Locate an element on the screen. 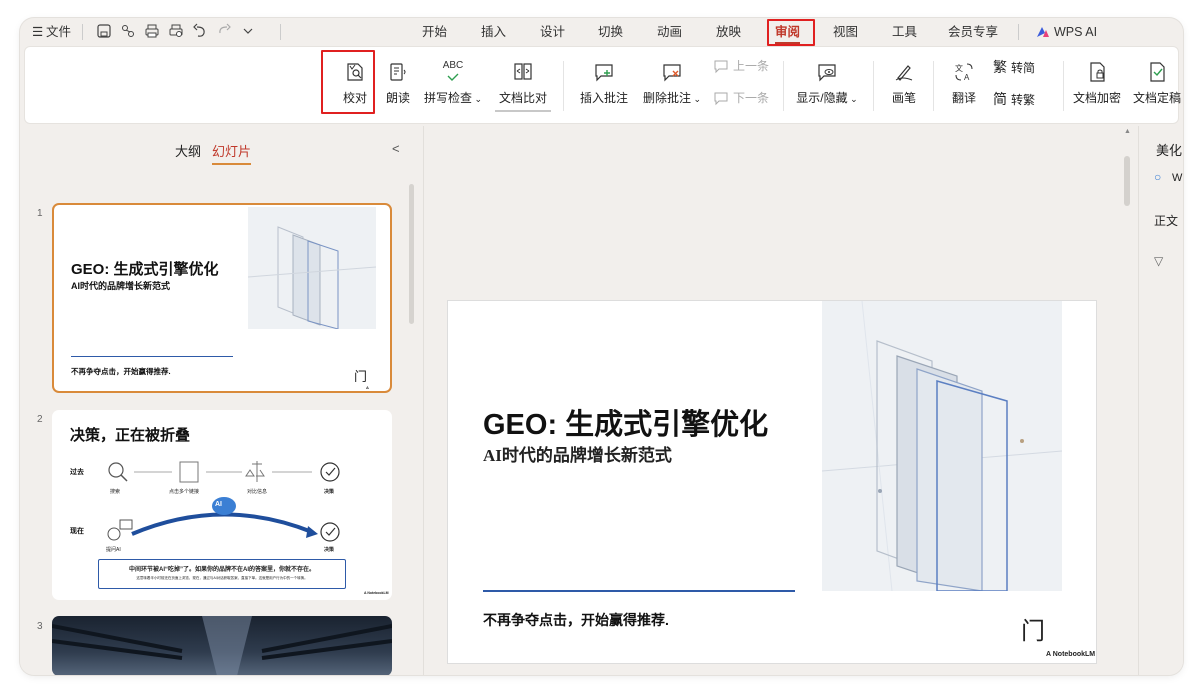 The width and height of the screenshot is (1200, 692). encrypt-button: 文档加密 is located at coordinates (1097, 83).